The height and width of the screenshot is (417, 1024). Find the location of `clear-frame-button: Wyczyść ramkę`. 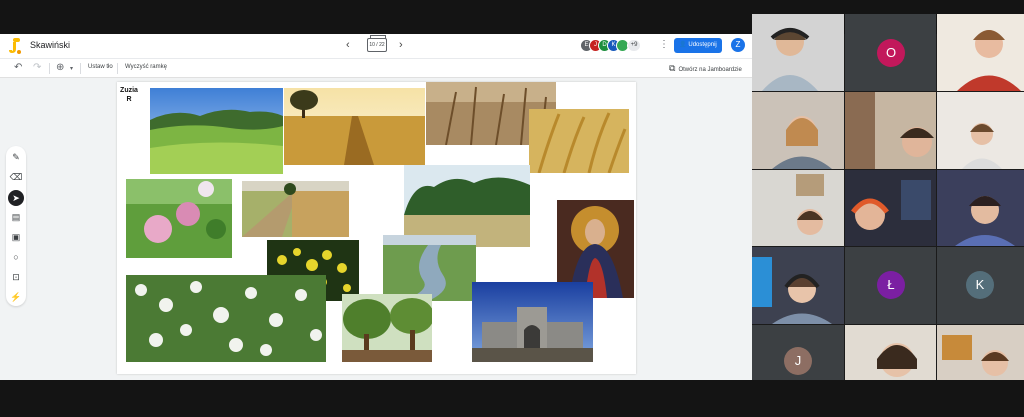

clear-frame-button: Wyczyść ramkę is located at coordinates (146, 67).